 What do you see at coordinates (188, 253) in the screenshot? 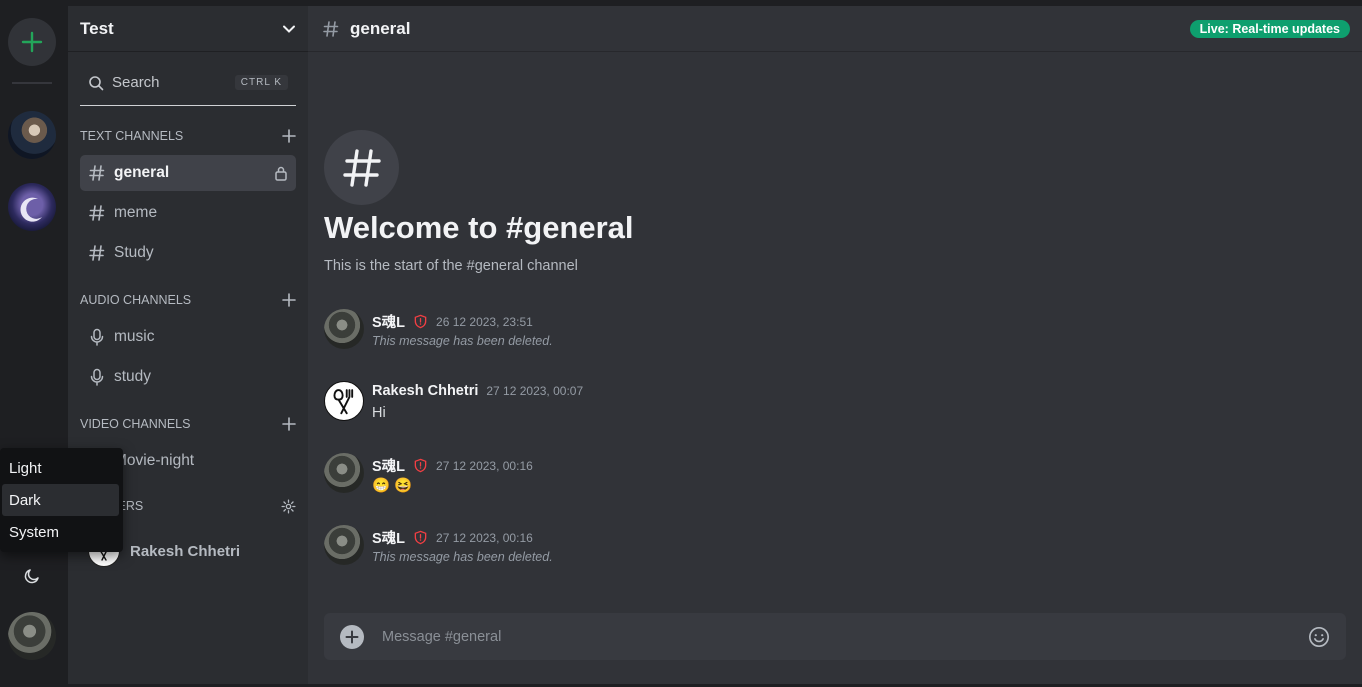
I see `channel-study-text: Study` at bounding box center [188, 253].